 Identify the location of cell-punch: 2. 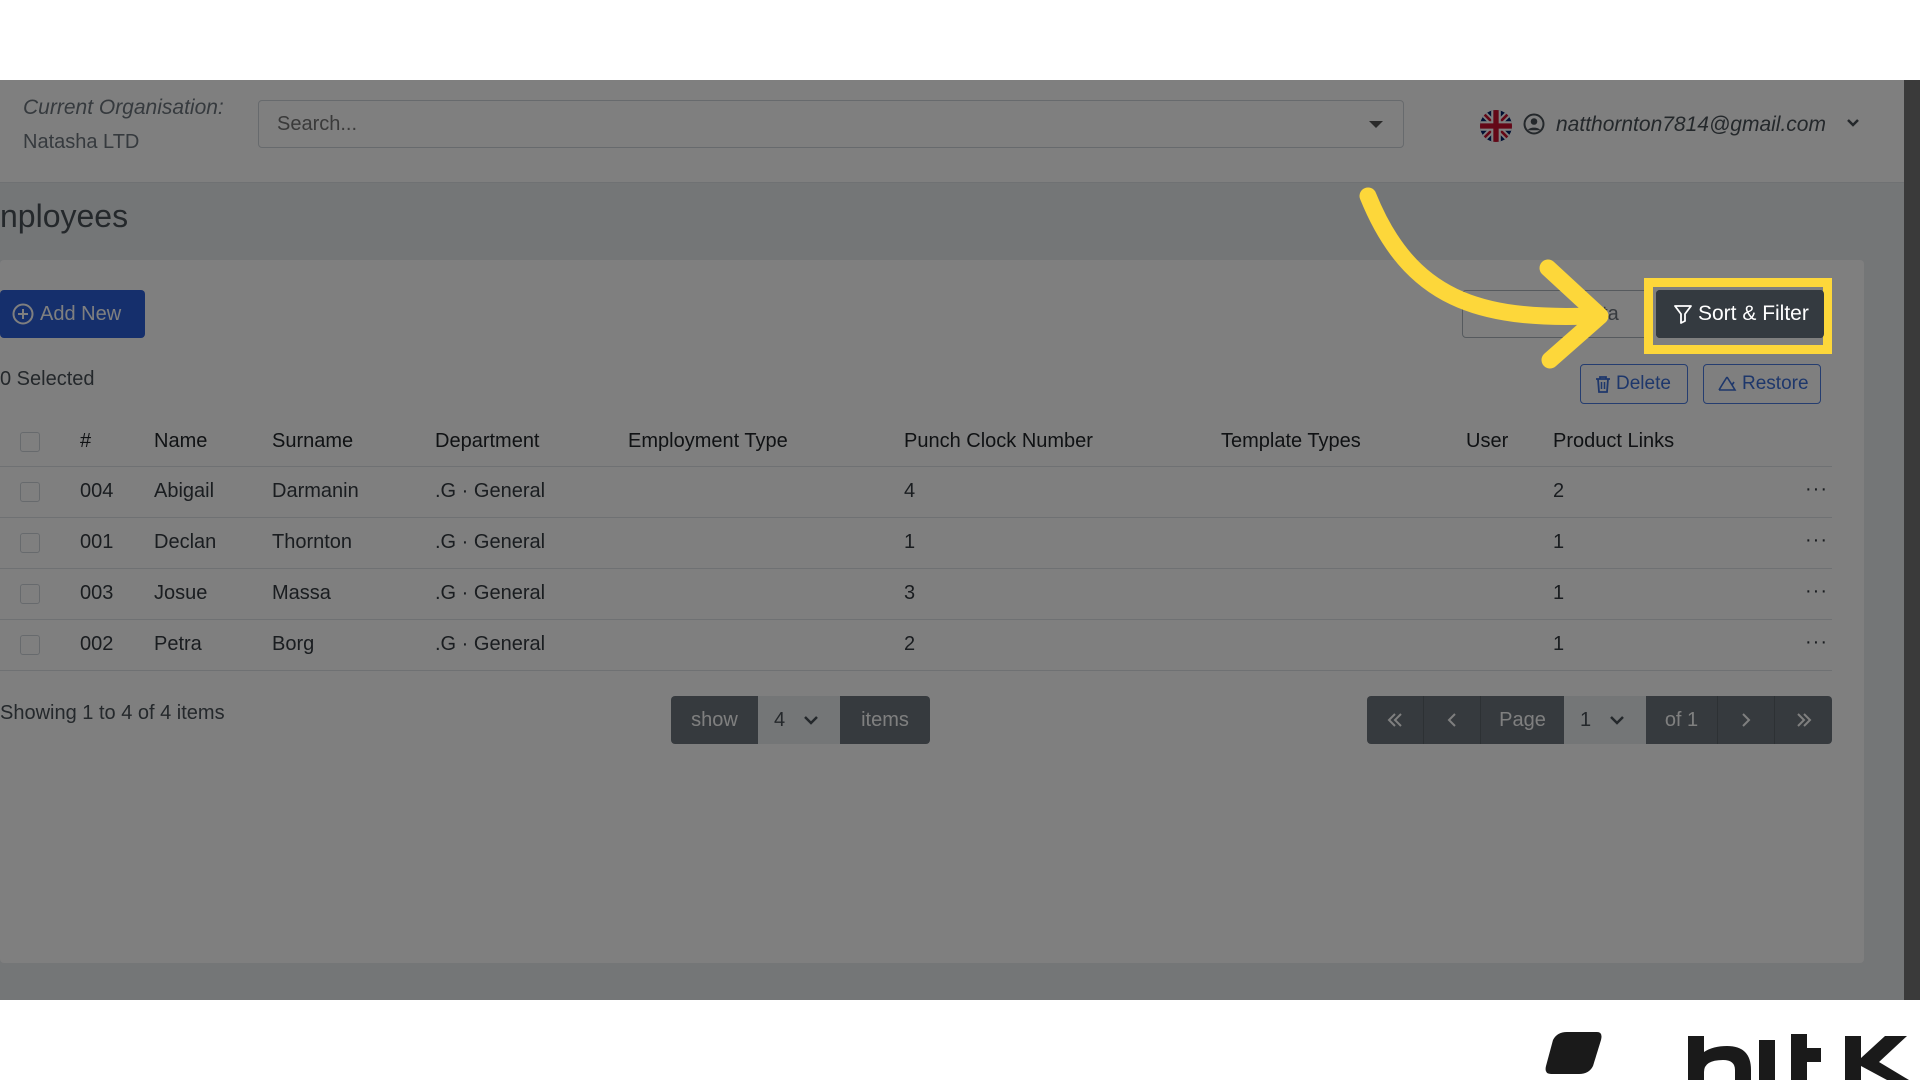
(910, 644).